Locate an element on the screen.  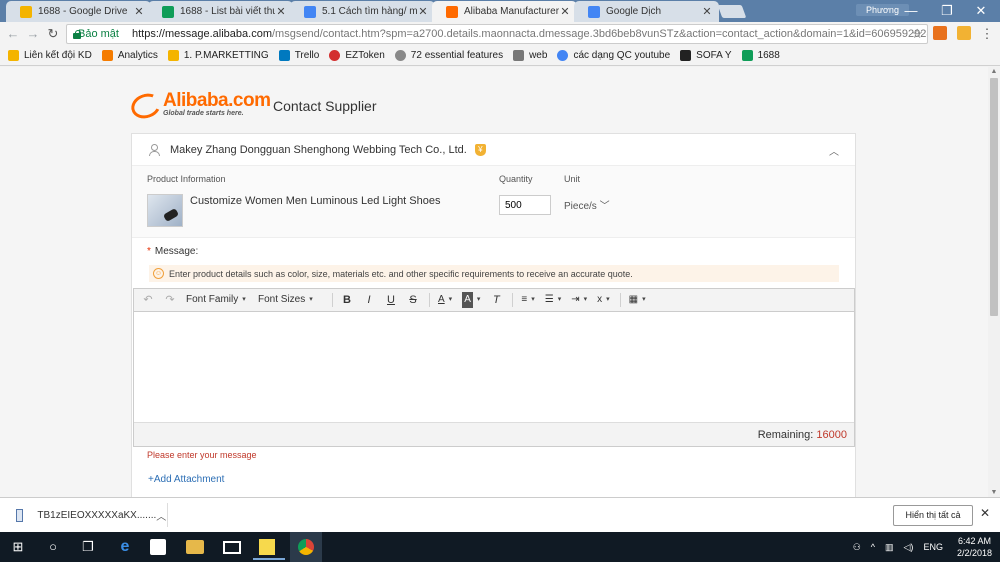
windows-taskbar: ⊞ ○ ❐ e ⚇ ^ ▥ ◁) ENG 6:42 AM 2/2/2018 is located at coordinates (500, 547).